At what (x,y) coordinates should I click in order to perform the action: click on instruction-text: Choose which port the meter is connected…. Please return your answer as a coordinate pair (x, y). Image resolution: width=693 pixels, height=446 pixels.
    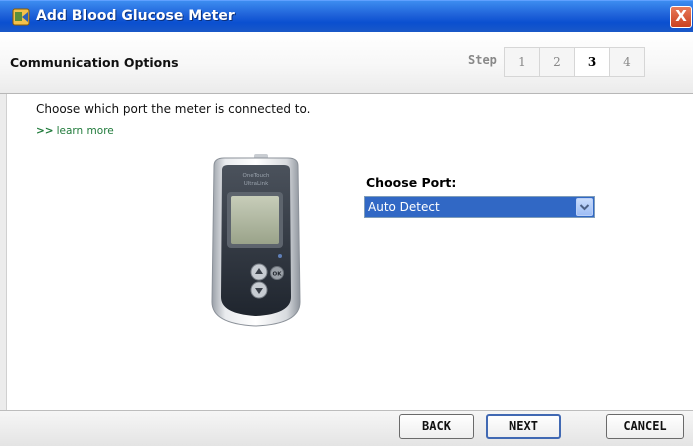
    Looking at the image, I should click on (173, 109).